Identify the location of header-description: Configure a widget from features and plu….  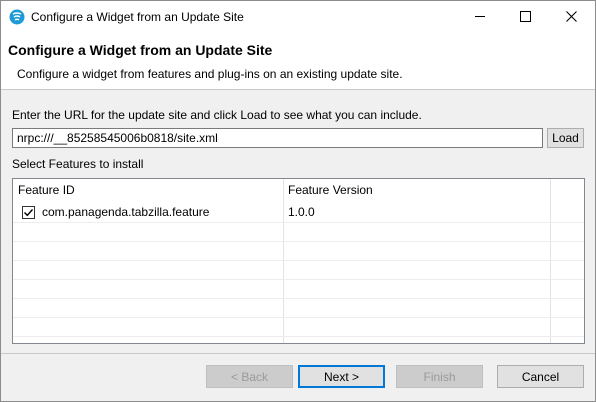
(210, 74).